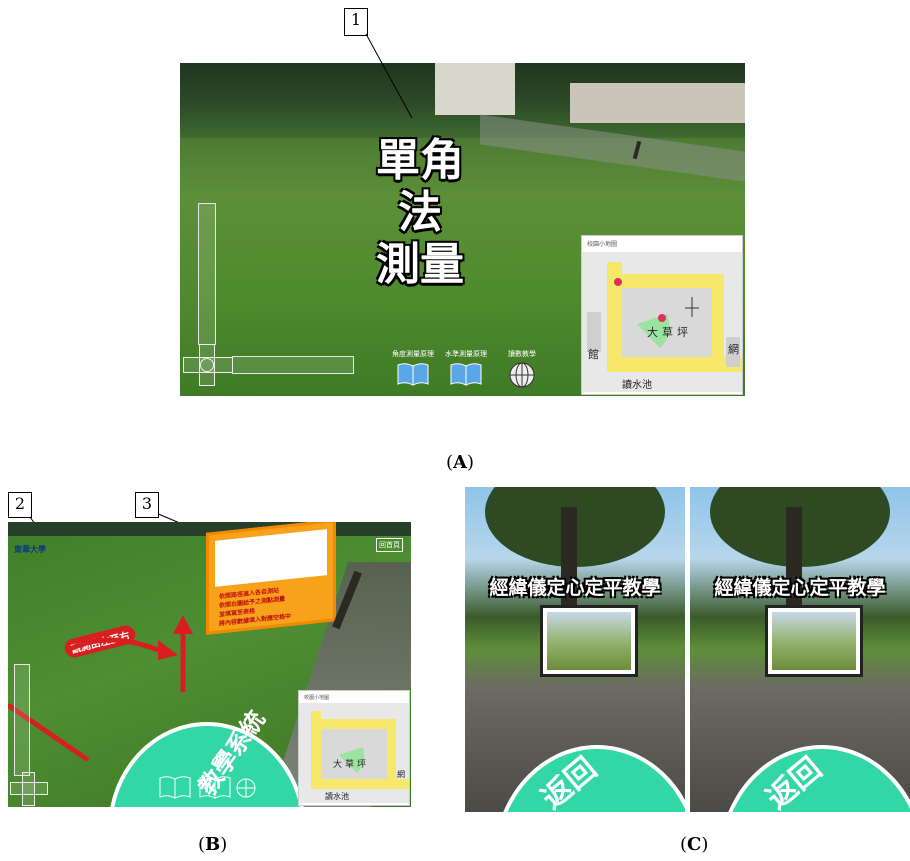  I want to click on home-button: 回首頁, so click(389, 545).